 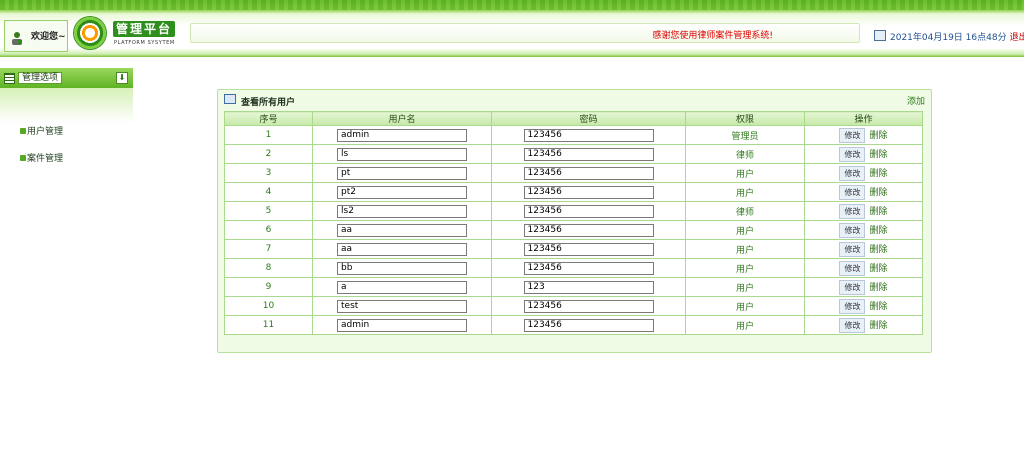 I want to click on column-header: 用户名, so click(x=402, y=118).